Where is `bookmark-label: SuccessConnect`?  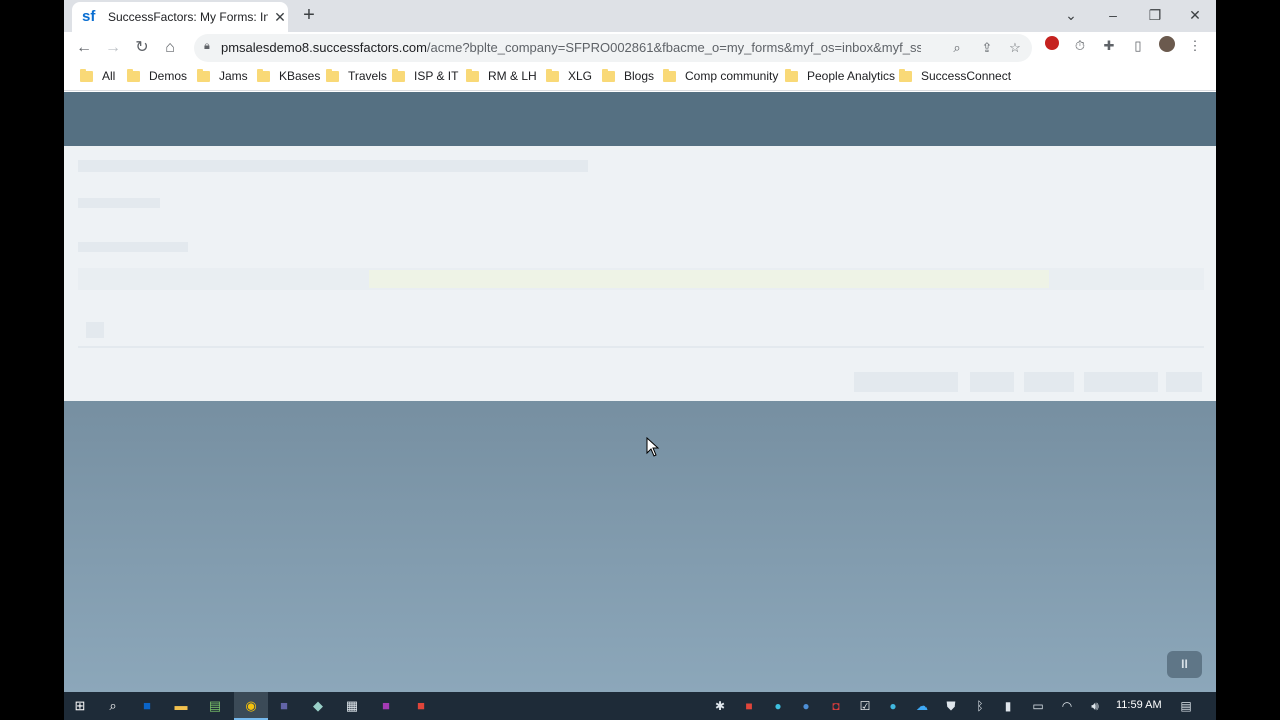
bookmark-label: SuccessConnect is located at coordinates (966, 76).